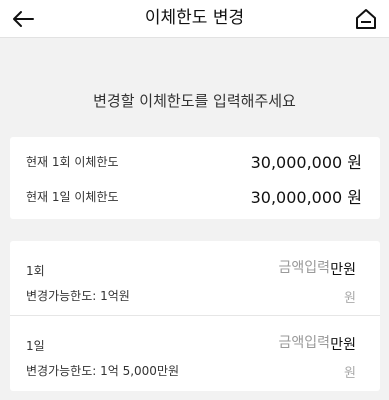 The width and height of the screenshot is (389, 400). Describe the element at coordinates (72, 162) in the screenshot. I see `current-per-transfer-limit-label: 현재 1회 이체한도` at that location.